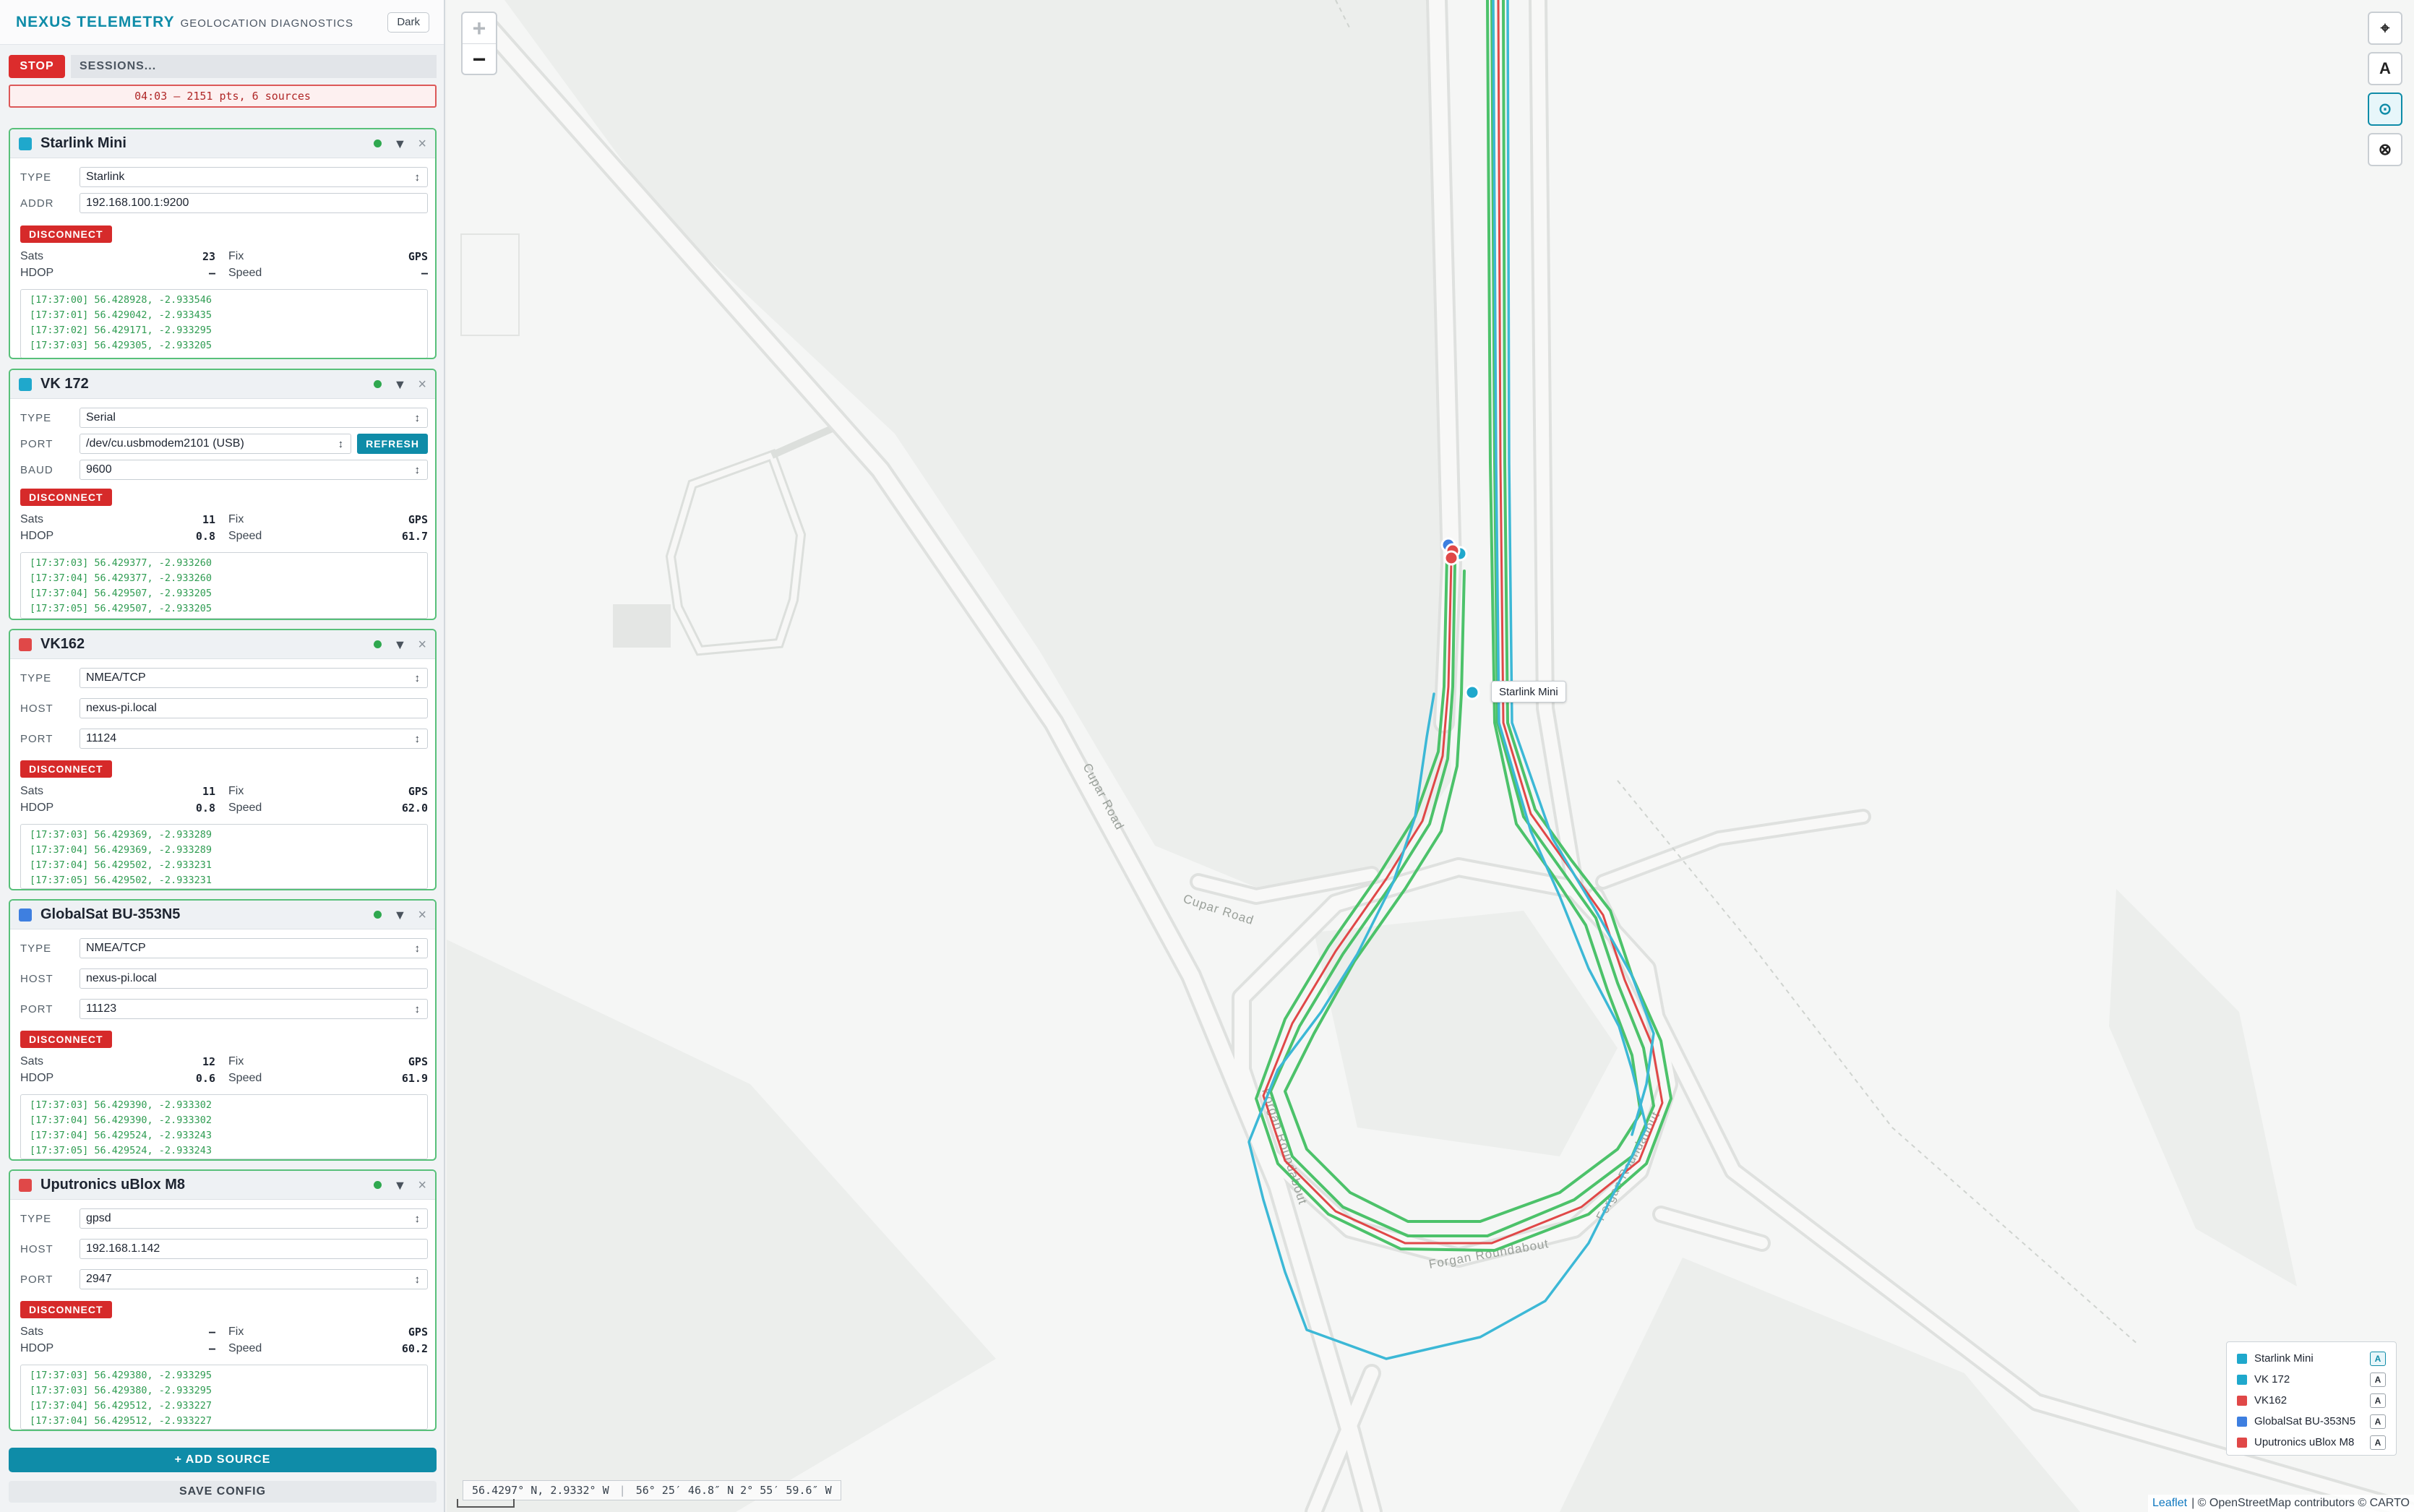 The height and width of the screenshot is (1512, 2414). What do you see at coordinates (224, 527) in the screenshot?
I see `source-stats: Sats 11 Fix GPS HDOP 0.8 Speed 61.7` at bounding box center [224, 527].